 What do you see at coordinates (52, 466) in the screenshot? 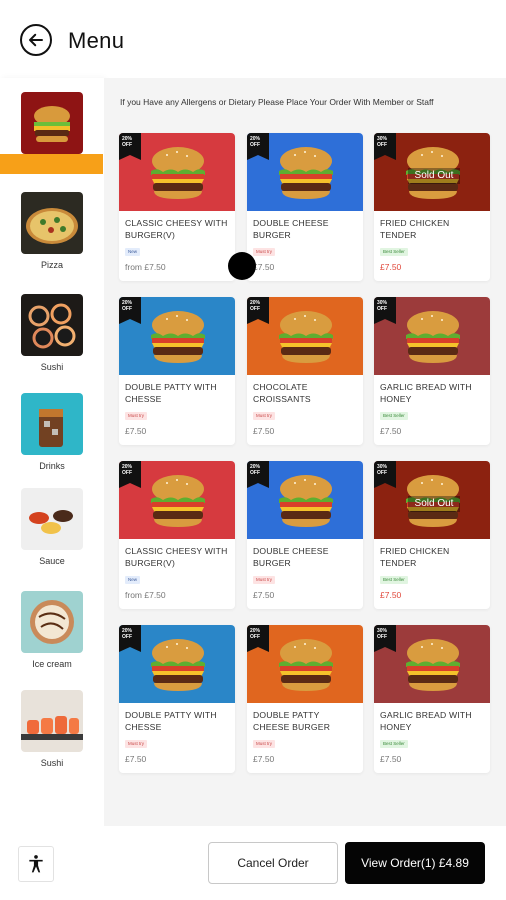
I see `sidebar-item-label: Drinks` at bounding box center [52, 466].